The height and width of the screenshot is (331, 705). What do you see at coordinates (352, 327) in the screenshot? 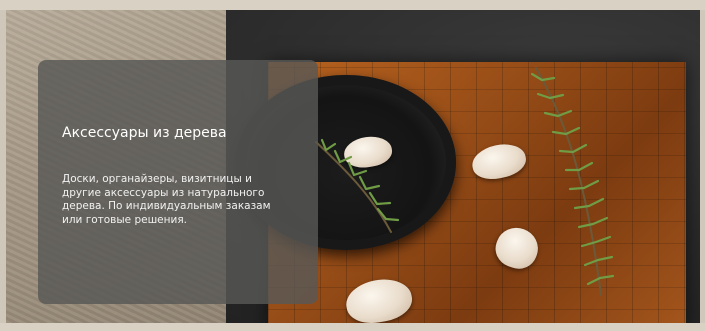
I see `bottom-frame-strip` at bounding box center [352, 327].